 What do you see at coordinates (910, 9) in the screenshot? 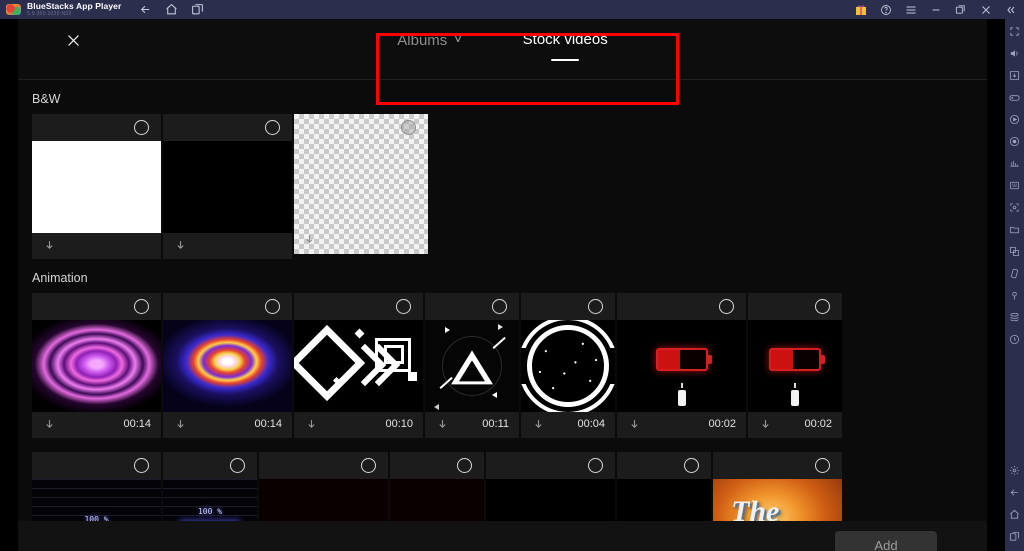
I see `menu-icon` at bounding box center [910, 9].